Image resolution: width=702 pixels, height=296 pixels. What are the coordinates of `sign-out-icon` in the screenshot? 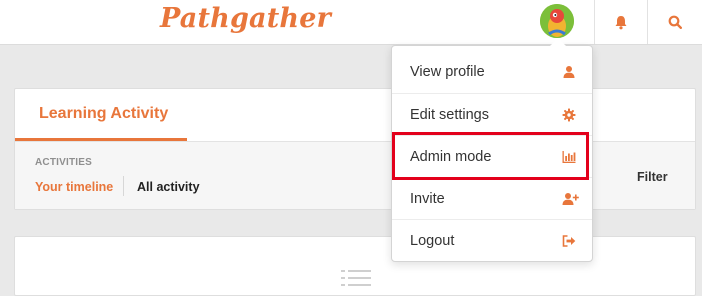 It's located at (569, 241).